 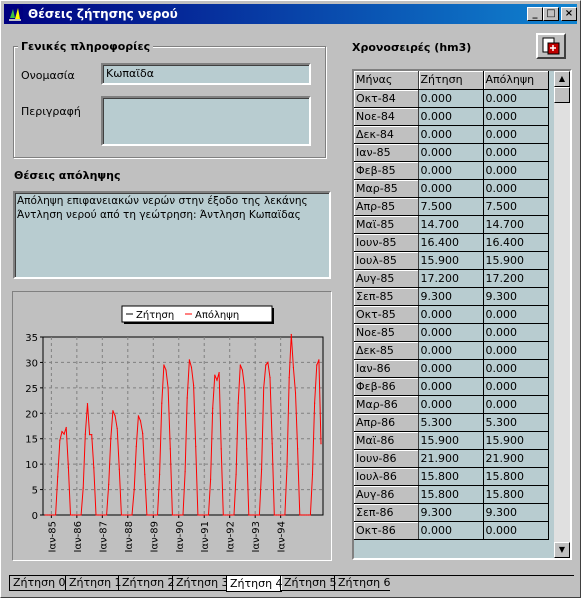 What do you see at coordinates (386, 404) in the screenshot?
I see `row-month-cell: Μαρ-86` at bounding box center [386, 404].